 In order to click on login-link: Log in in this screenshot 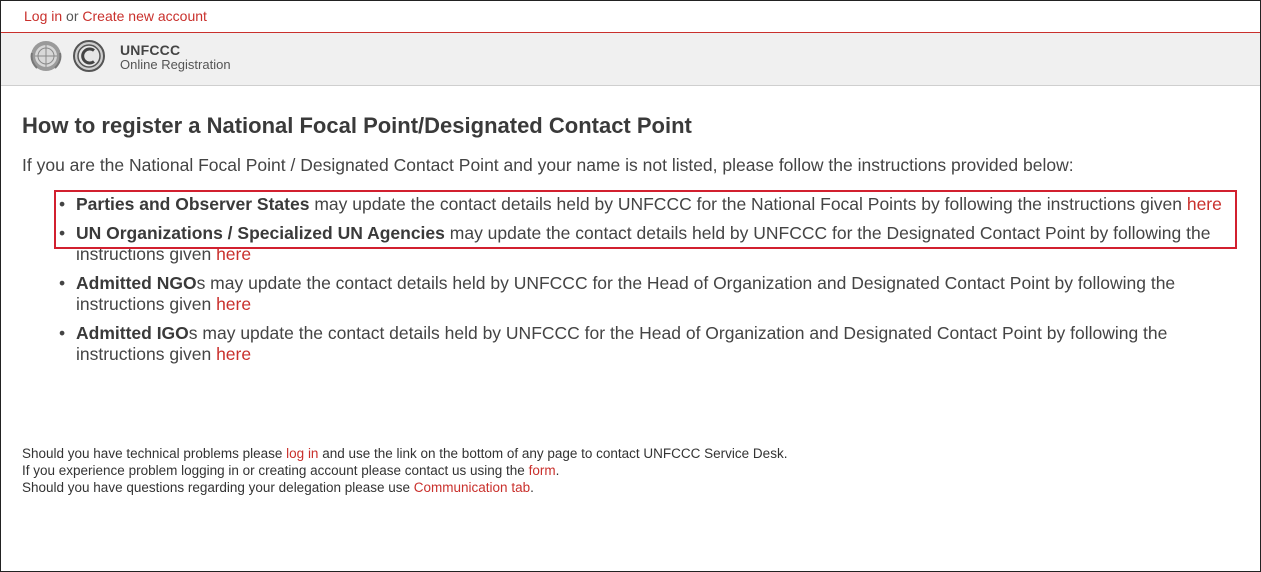, I will do `click(43, 16)`.